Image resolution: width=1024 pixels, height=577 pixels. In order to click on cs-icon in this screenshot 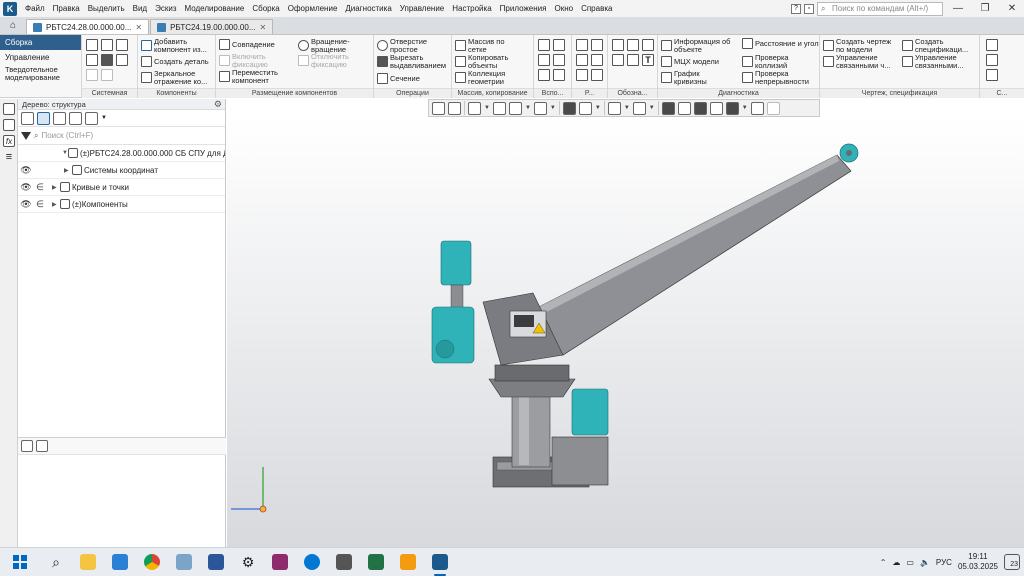, I will do `click(559, 75)`.